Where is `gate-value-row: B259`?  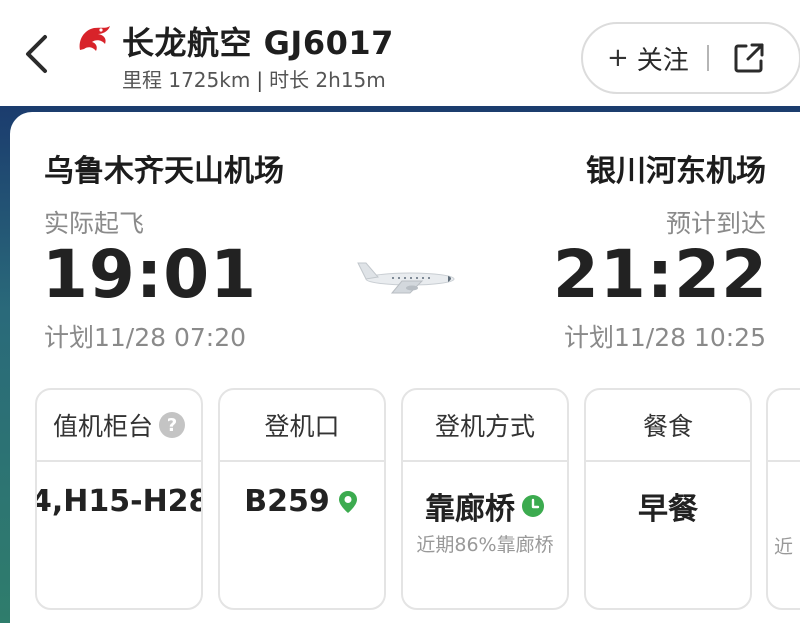
gate-value-row: B259 is located at coordinates (302, 501).